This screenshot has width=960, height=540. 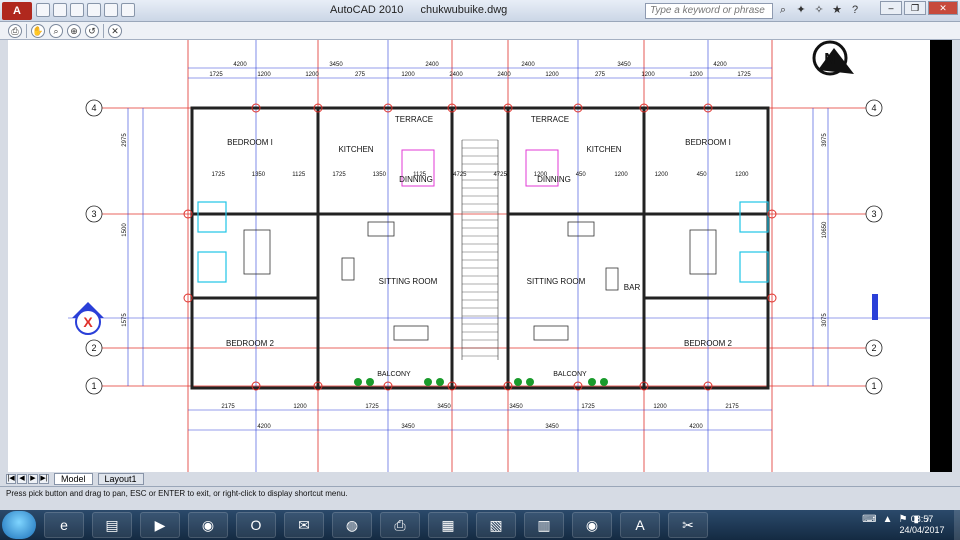 I want to click on room-label: KITCHEN, so click(x=603, y=149).